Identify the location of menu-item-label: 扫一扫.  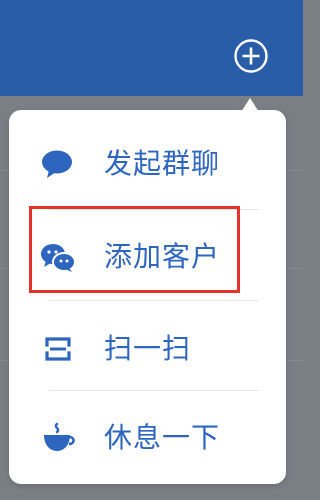
(148, 348).